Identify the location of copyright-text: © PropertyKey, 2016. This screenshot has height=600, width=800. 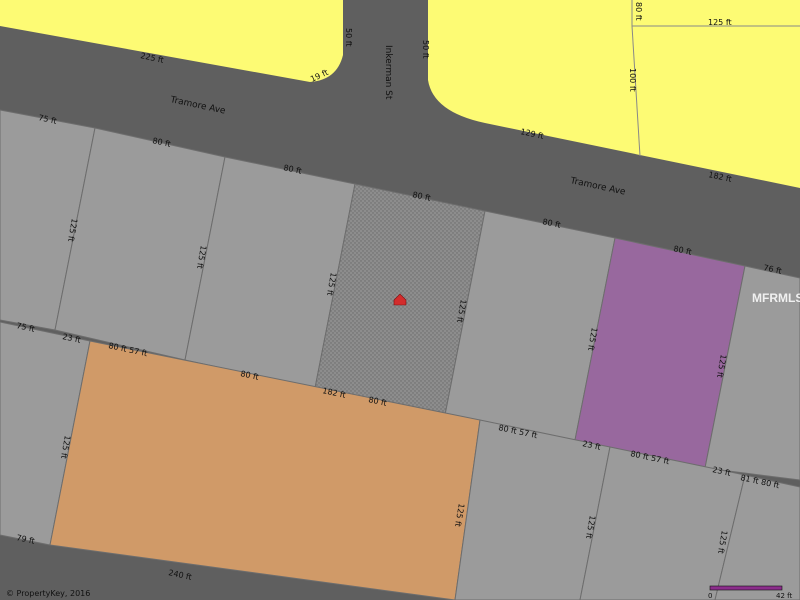
(48, 593).